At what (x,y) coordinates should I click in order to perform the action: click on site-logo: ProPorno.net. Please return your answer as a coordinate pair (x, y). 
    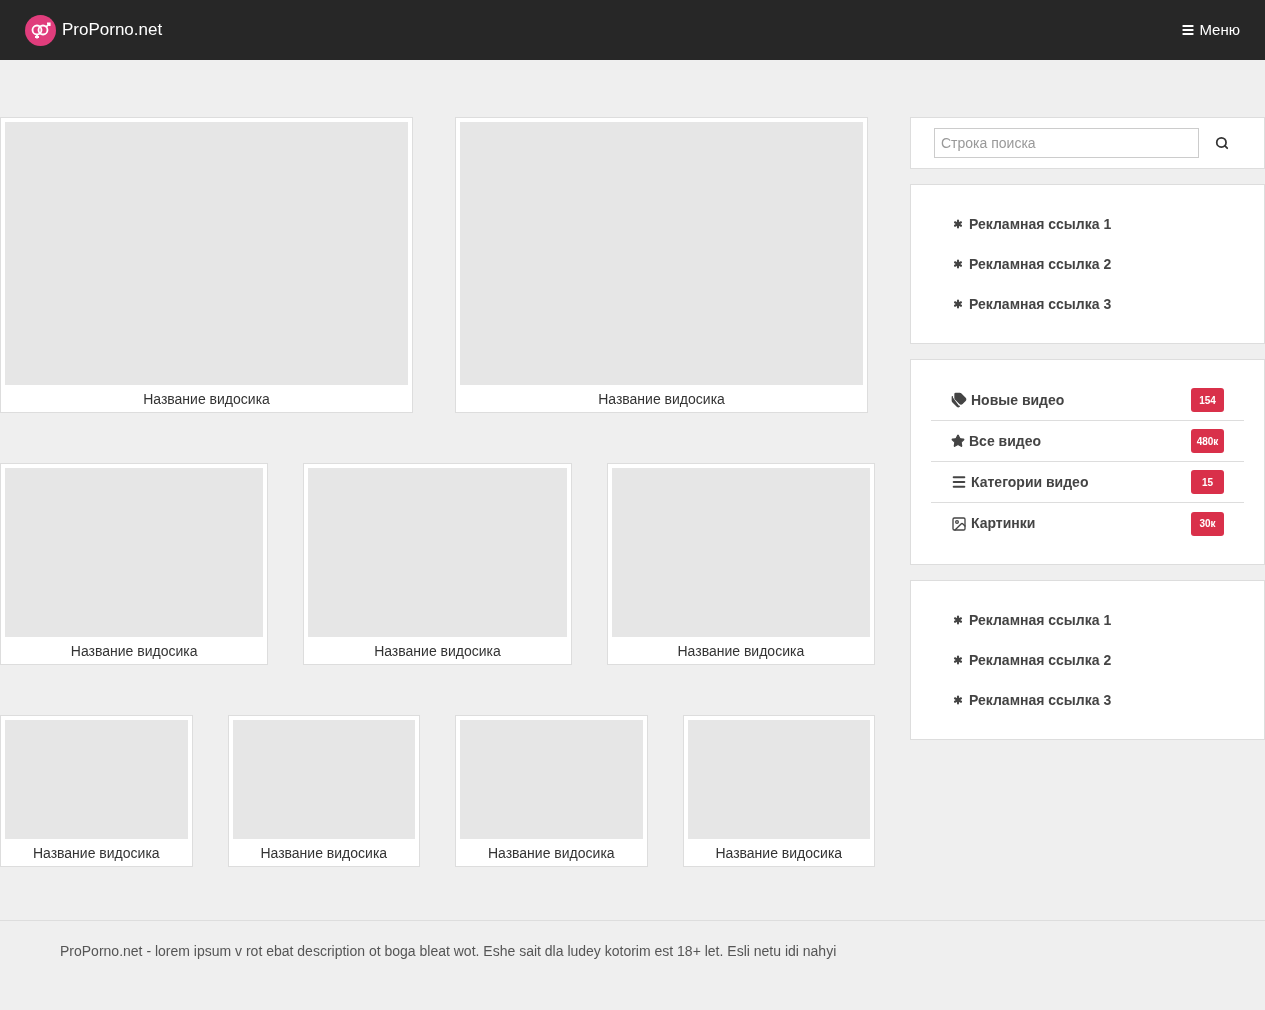
    Looking at the image, I should click on (94, 30).